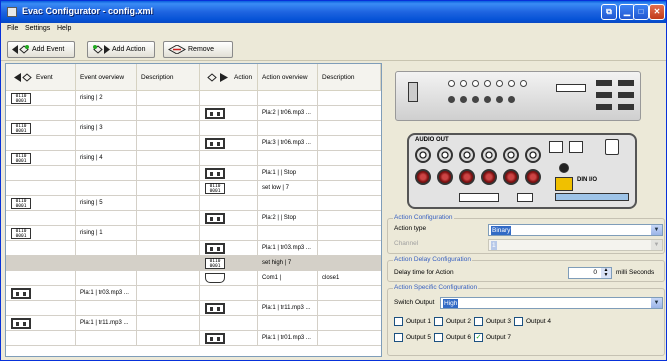  What do you see at coordinates (564, 168) in the screenshot?
I see `trigger-input-icon` at bounding box center [564, 168].